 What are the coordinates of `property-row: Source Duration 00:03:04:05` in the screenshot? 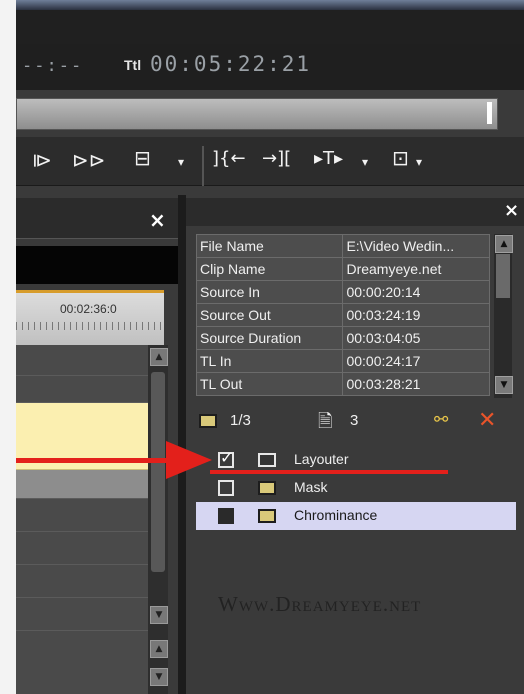 It's located at (342, 338).